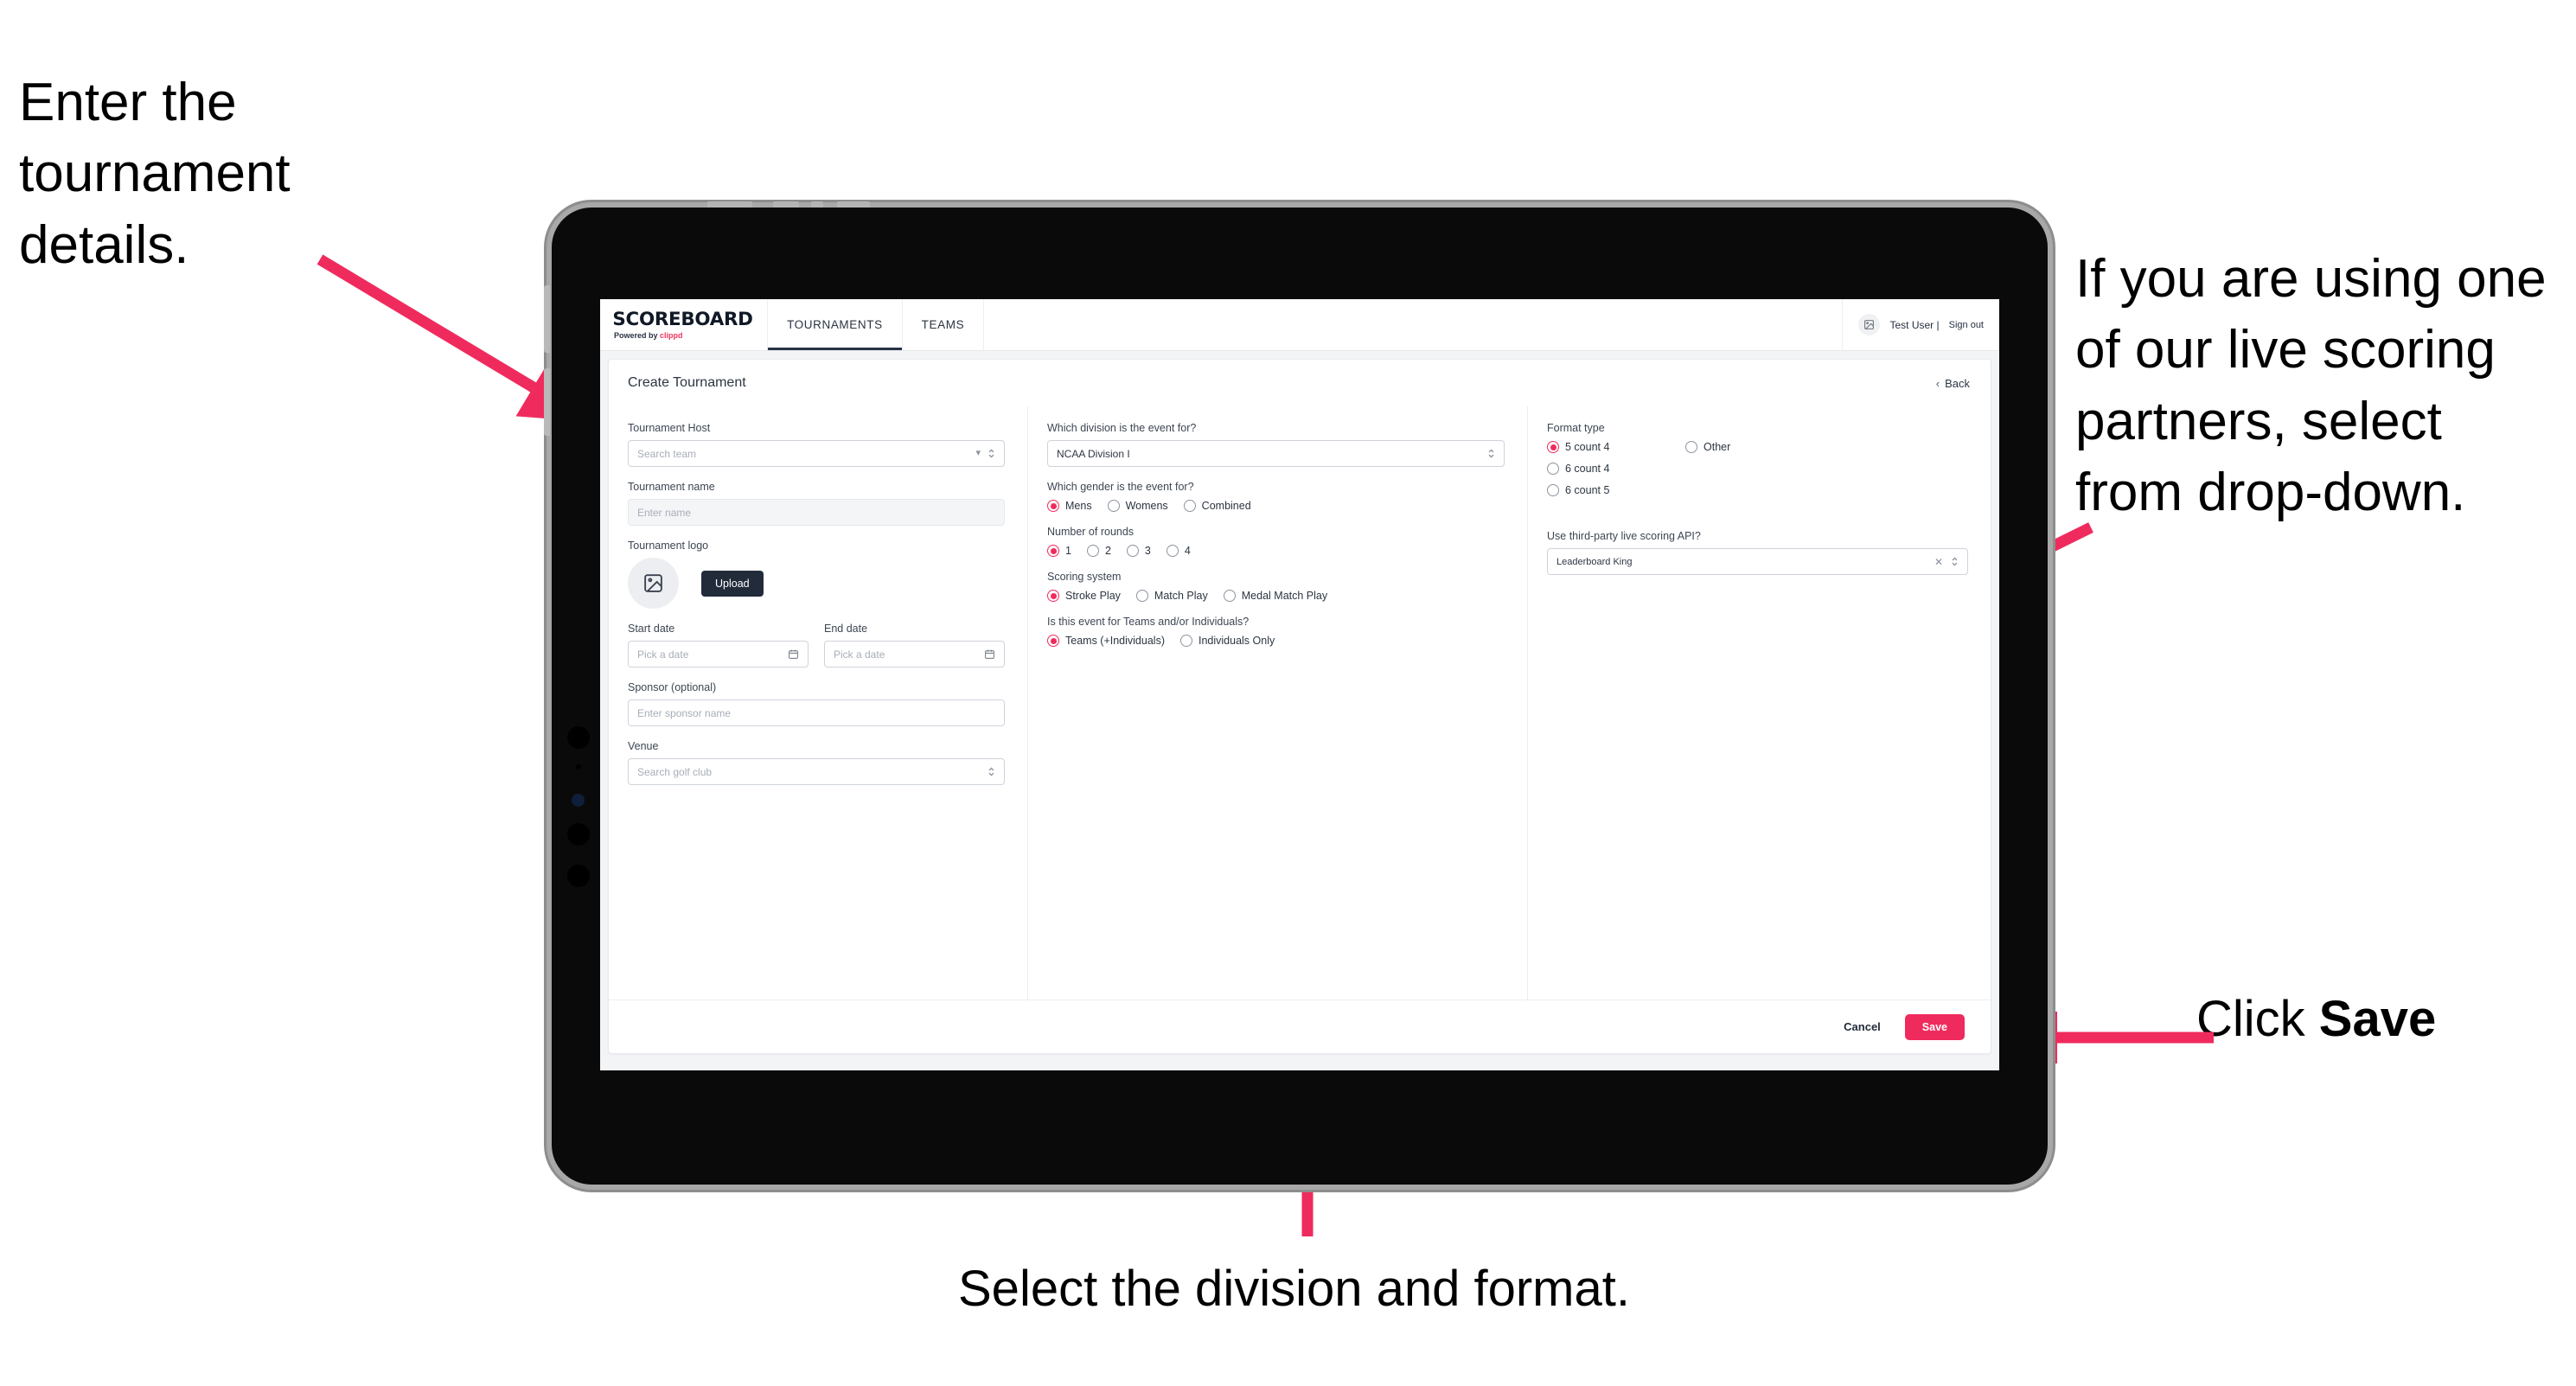 The height and width of the screenshot is (1386, 2576). I want to click on participants-option-teams: Teams (+Individuals), so click(1106, 641).